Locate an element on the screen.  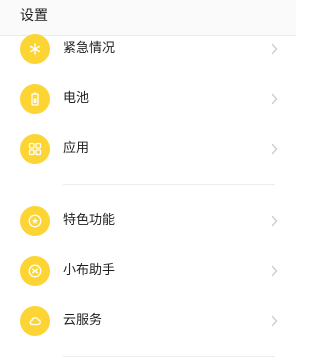
cloud-icon is located at coordinates (35, 321).